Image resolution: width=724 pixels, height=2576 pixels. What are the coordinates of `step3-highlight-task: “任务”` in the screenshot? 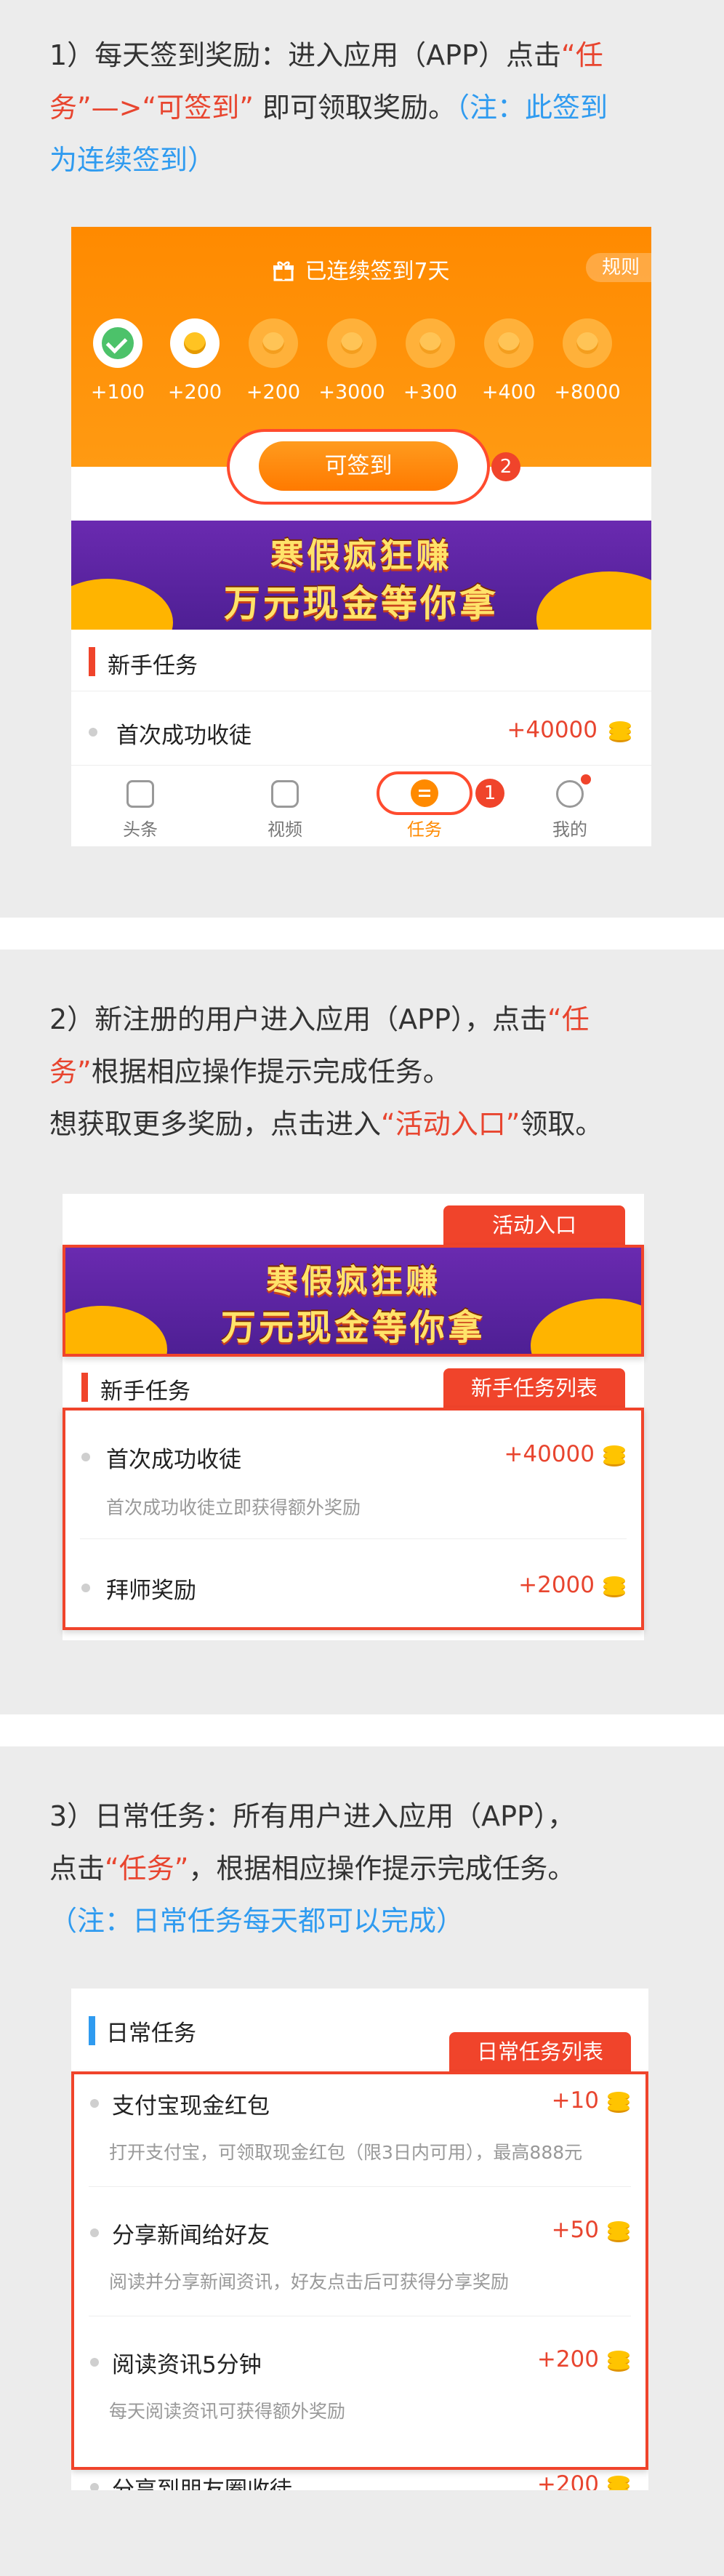 It's located at (147, 1869).